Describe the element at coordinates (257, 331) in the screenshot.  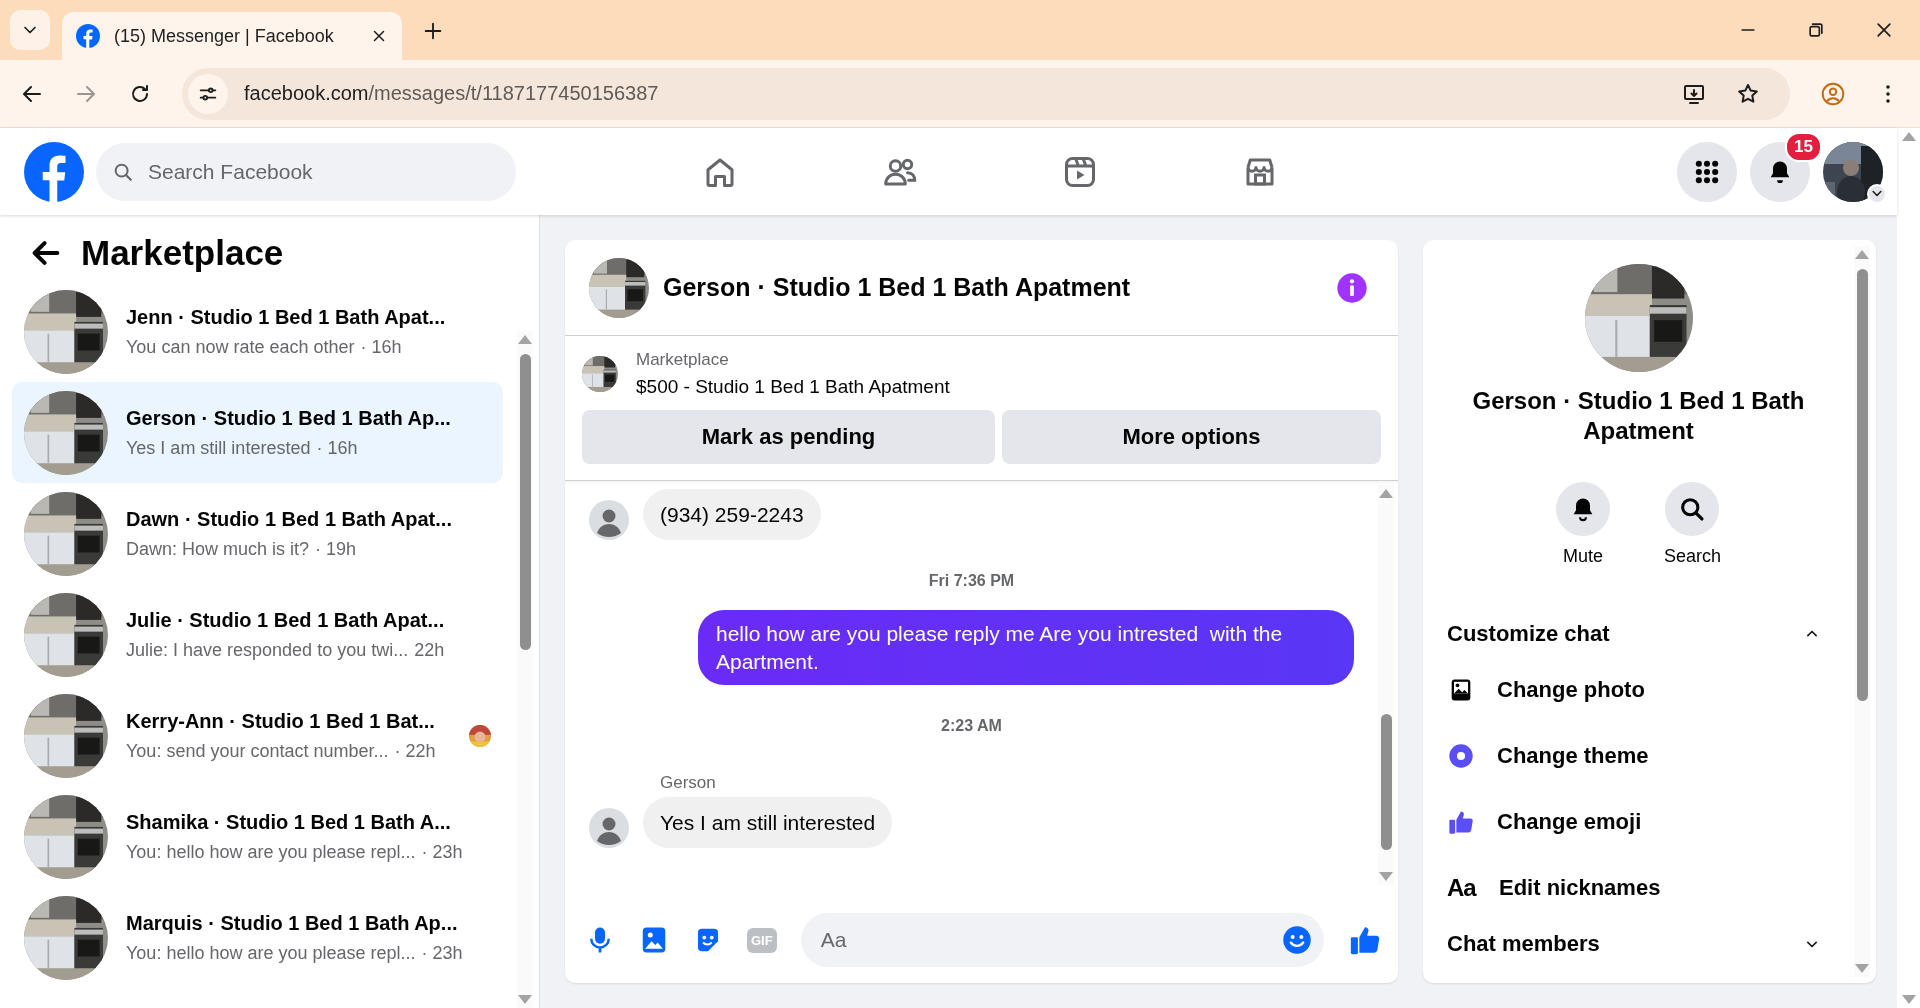
I see `conversation-item: Jenn · Studio 1 Bed 1 Bath Apat... You can now rate each other · 16h` at that location.